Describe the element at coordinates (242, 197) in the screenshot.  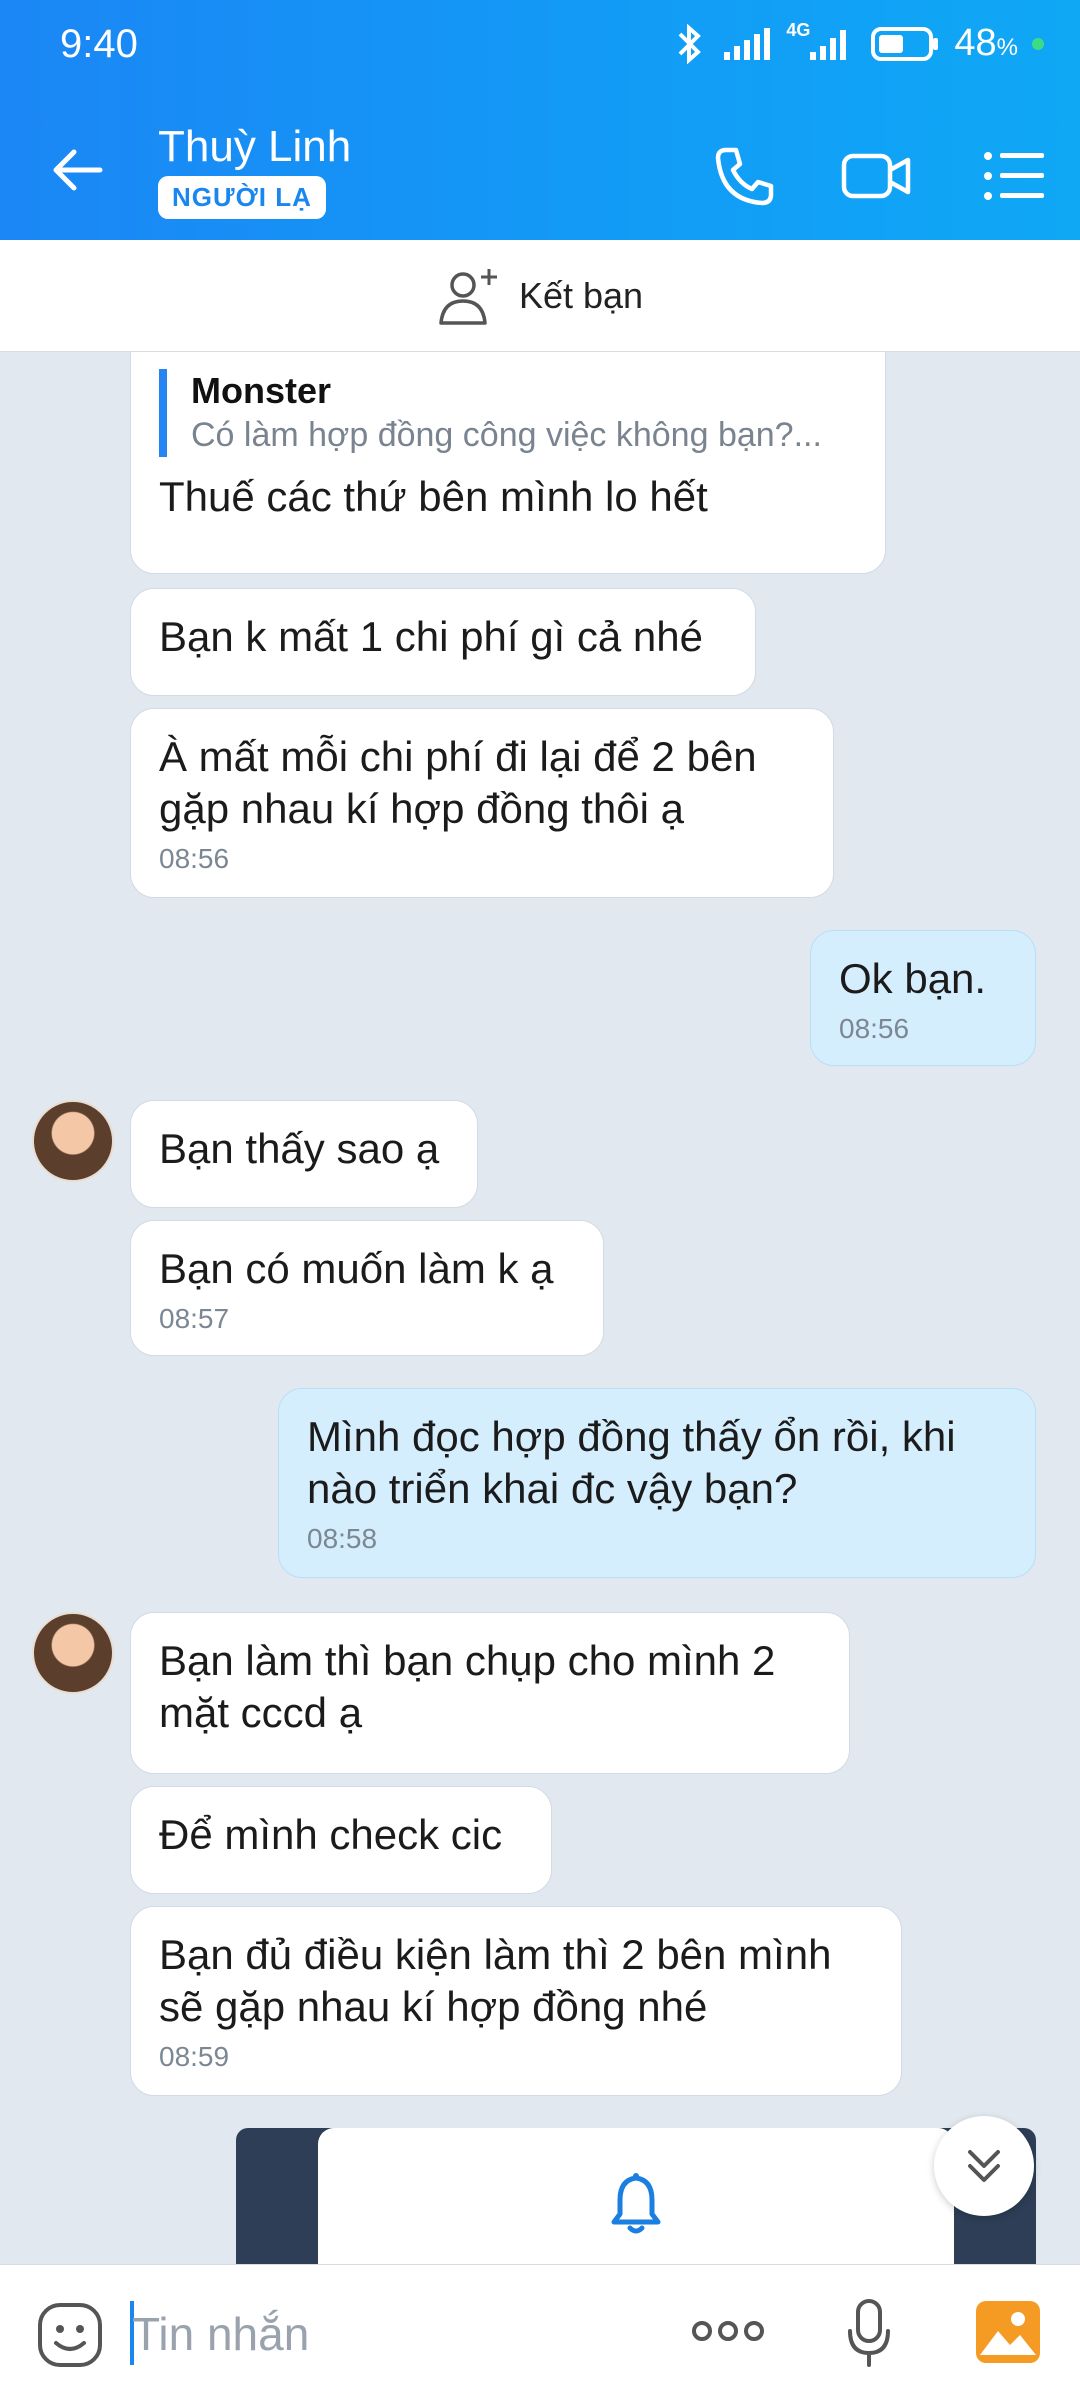
I see `stranger-badge: NGƯỜI LẠ` at that location.